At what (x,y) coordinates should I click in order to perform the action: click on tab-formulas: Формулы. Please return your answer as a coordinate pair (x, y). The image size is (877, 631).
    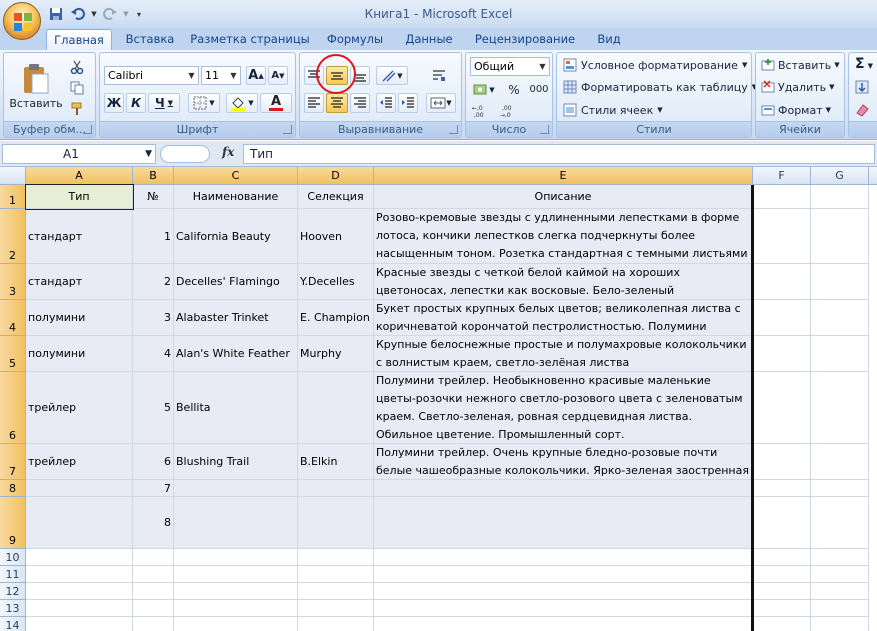
    Looking at the image, I should click on (355, 39).